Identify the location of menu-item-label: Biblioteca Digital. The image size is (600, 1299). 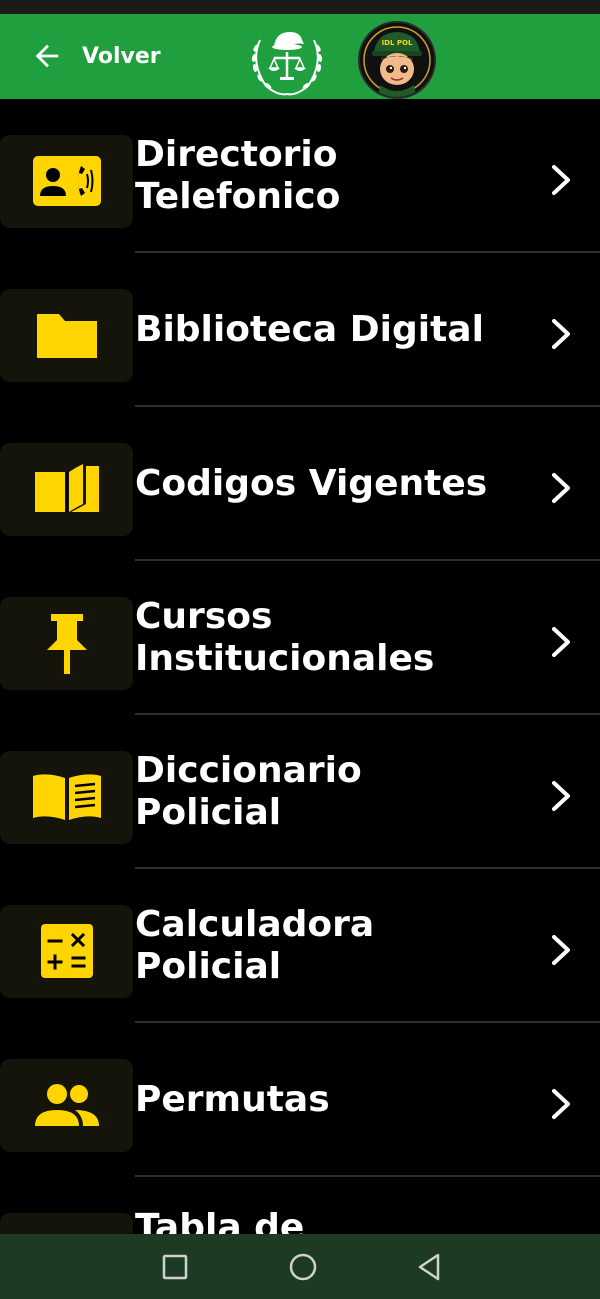
(309, 329).